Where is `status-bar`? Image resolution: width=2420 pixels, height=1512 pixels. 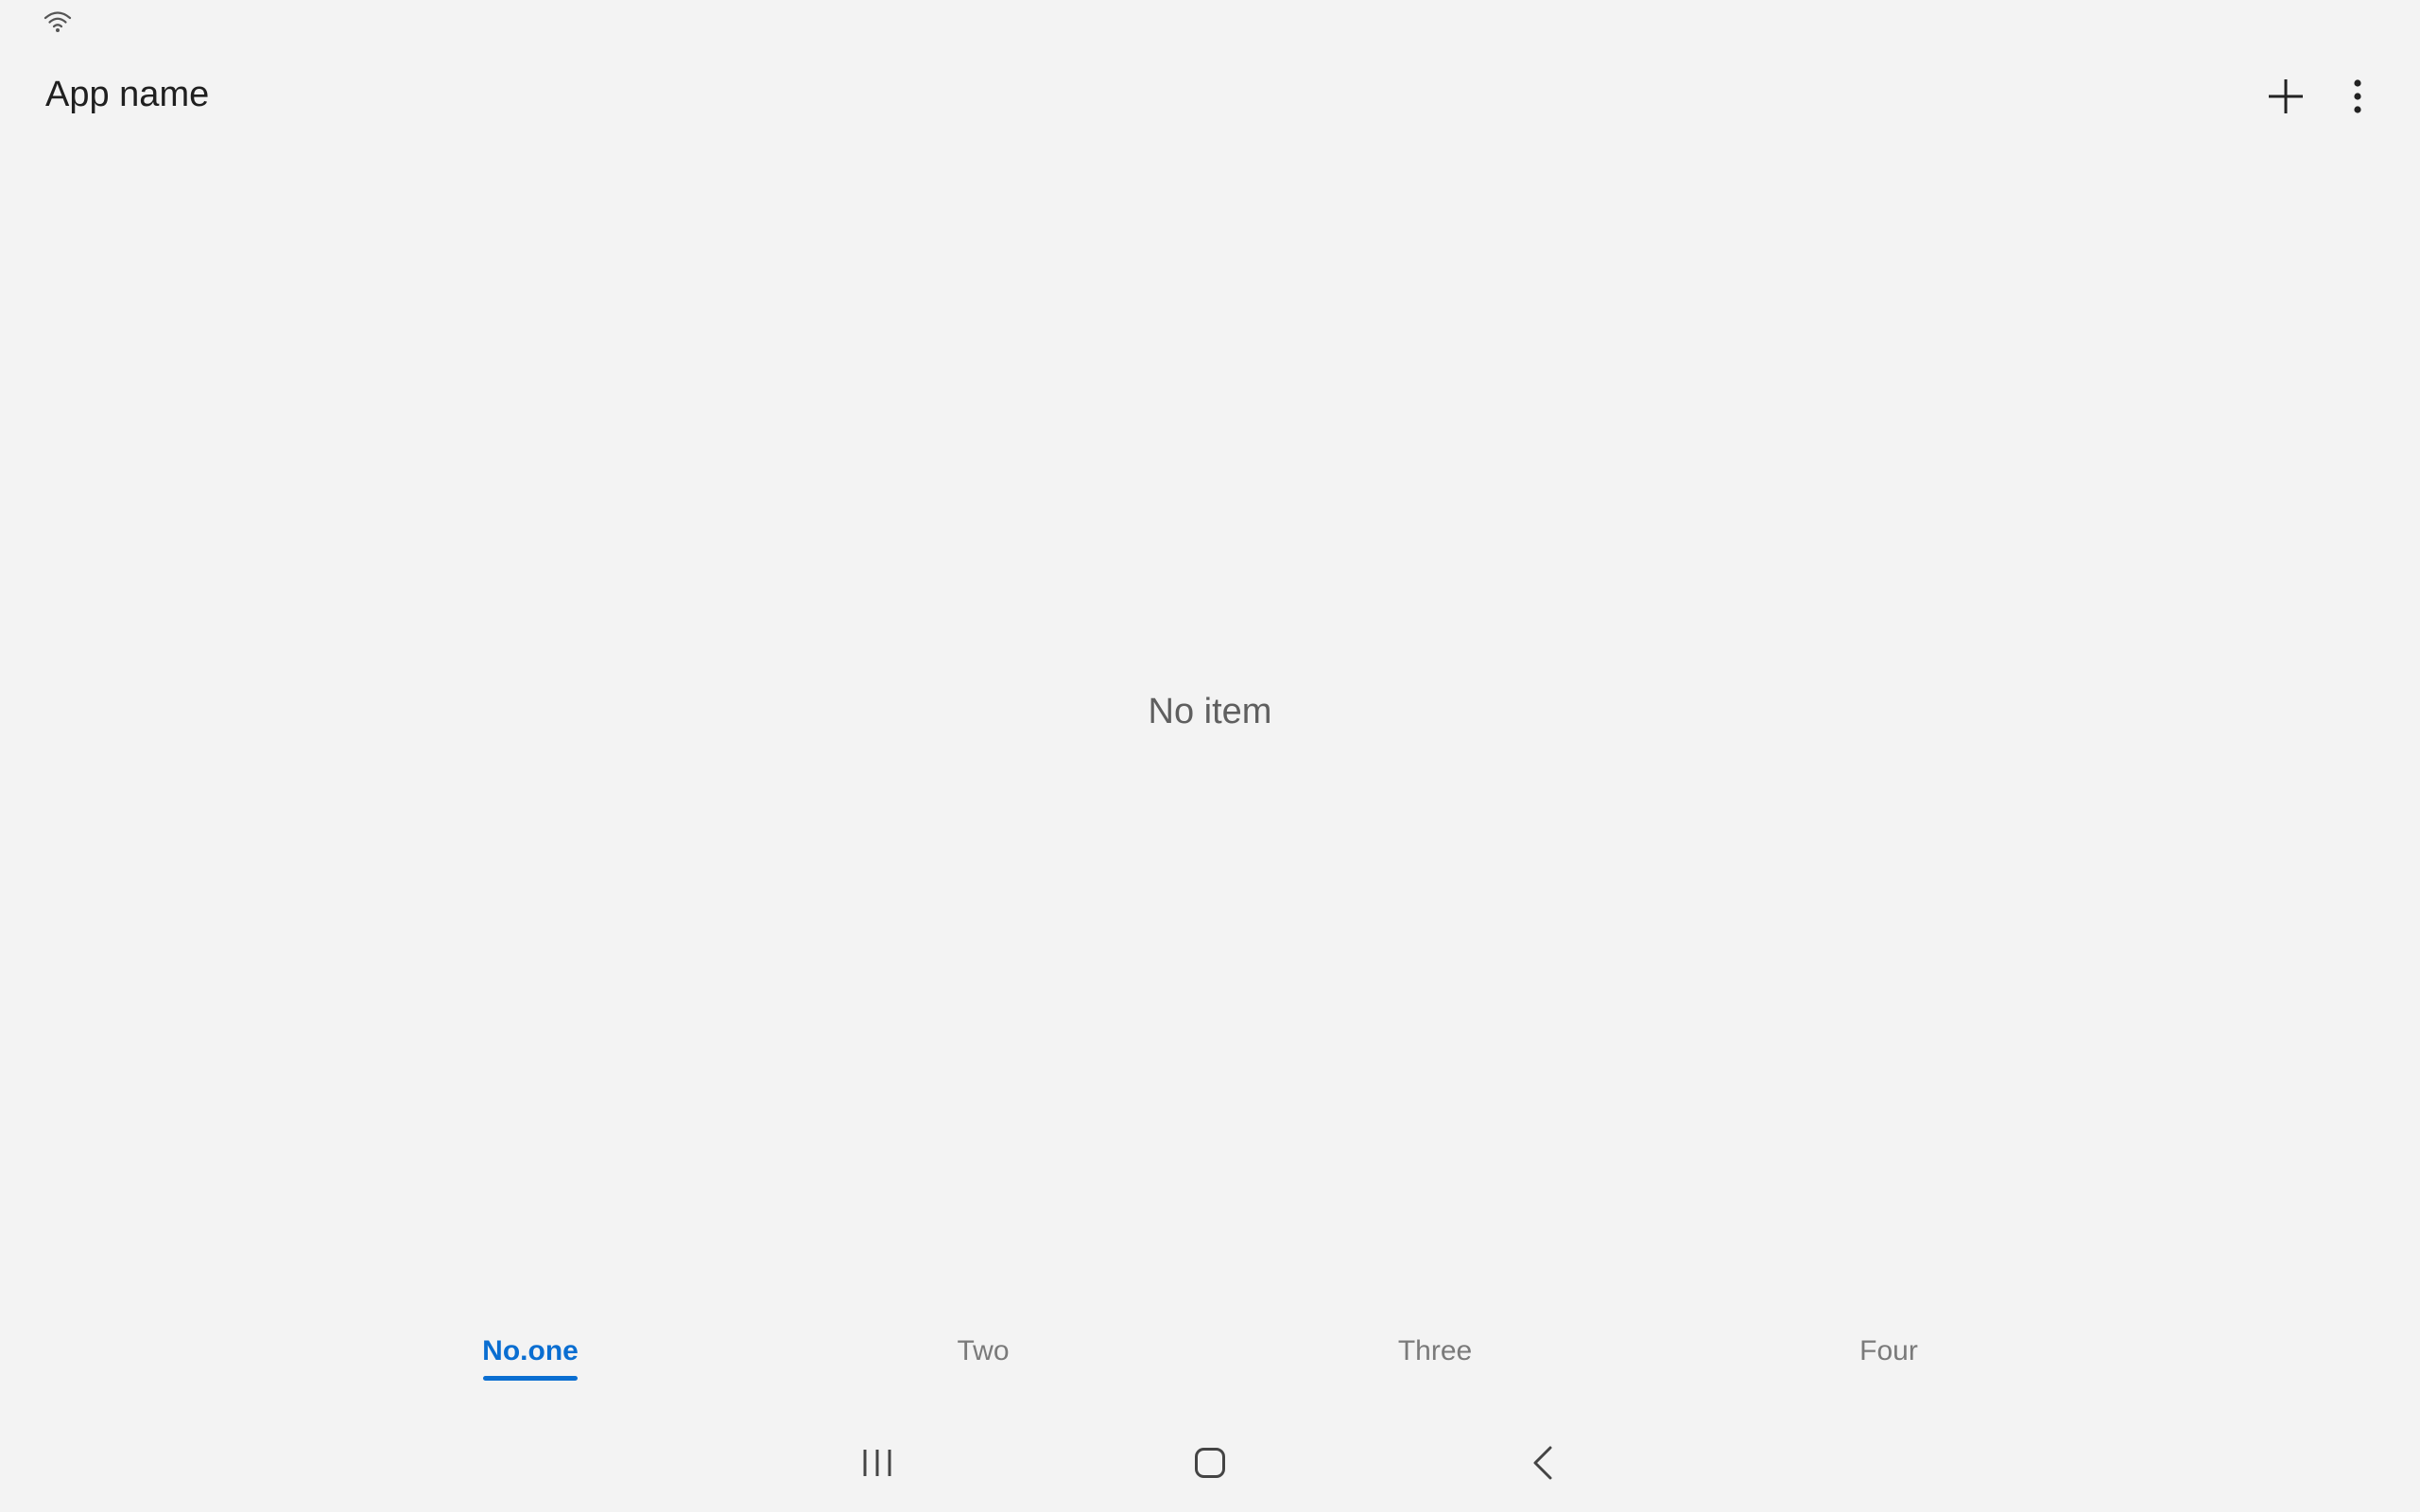 status-bar is located at coordinates (1210, 19).